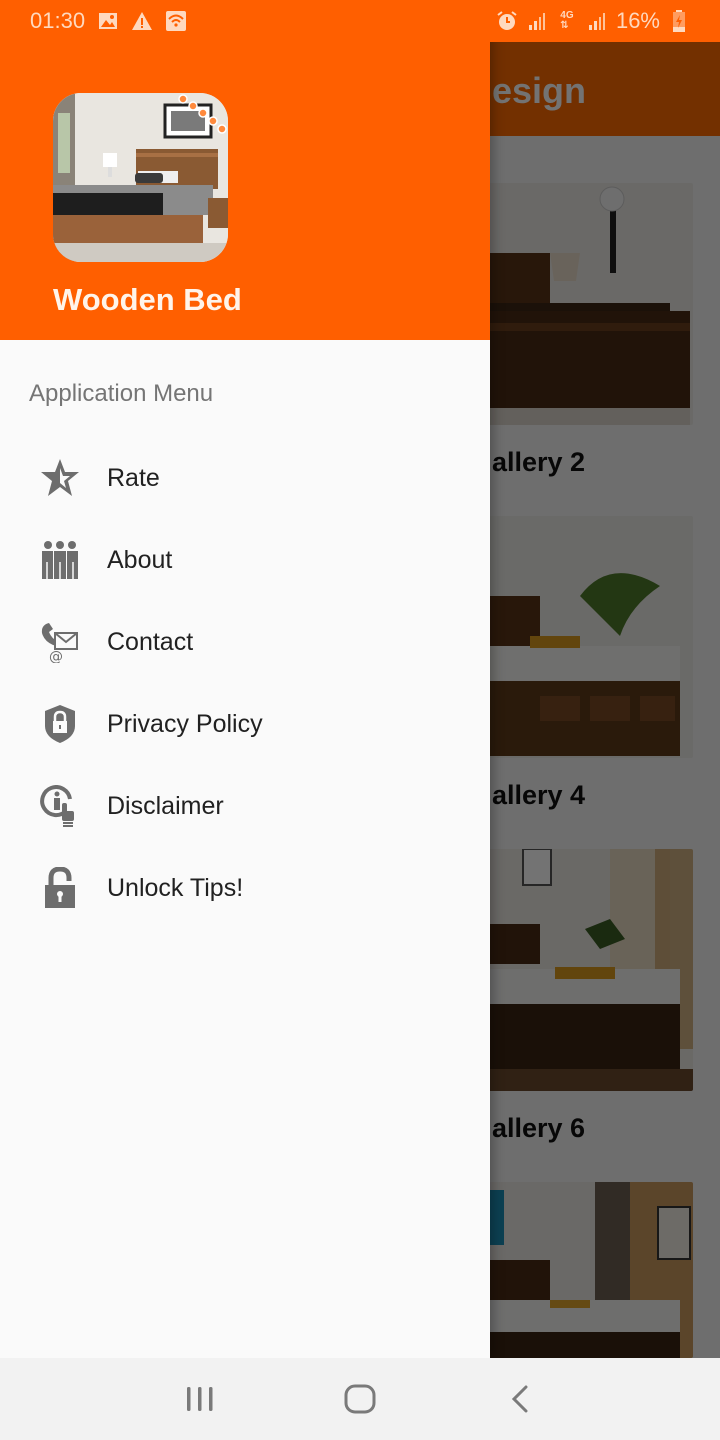 This screenshot has width=720, height=1440. Describe the element at coordinates (165, 805) in the screenshot. I see `menu-item-label: Disclaimer` at that location.